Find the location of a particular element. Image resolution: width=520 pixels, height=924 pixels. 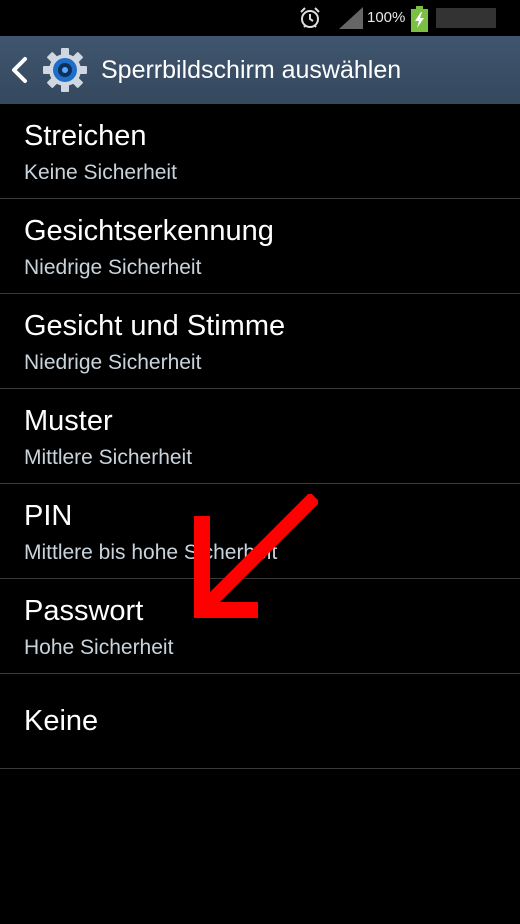

list-item-title: Keine is located at coordinates (61, 721).